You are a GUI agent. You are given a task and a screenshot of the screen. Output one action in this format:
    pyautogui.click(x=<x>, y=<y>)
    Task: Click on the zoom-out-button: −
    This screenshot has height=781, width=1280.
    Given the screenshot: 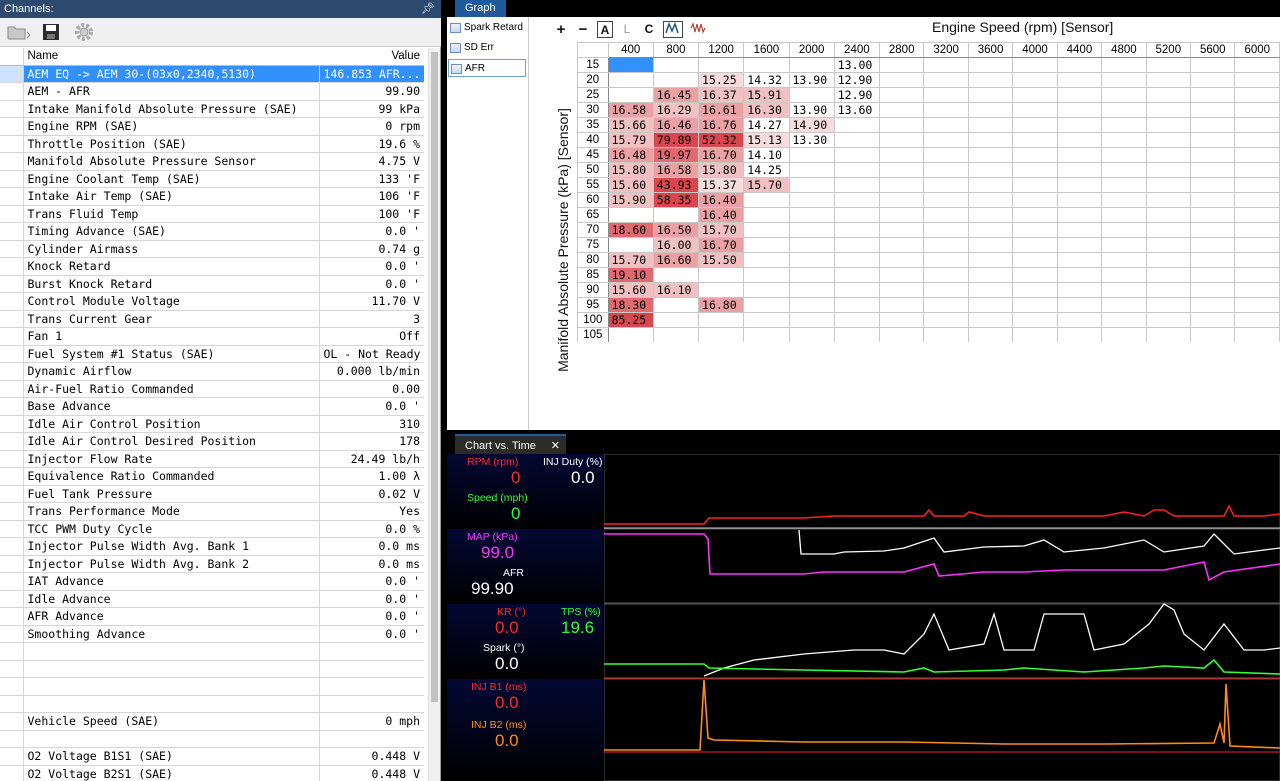 What is the action you would take?
    pyautogui.click(x=583, y=29)
    